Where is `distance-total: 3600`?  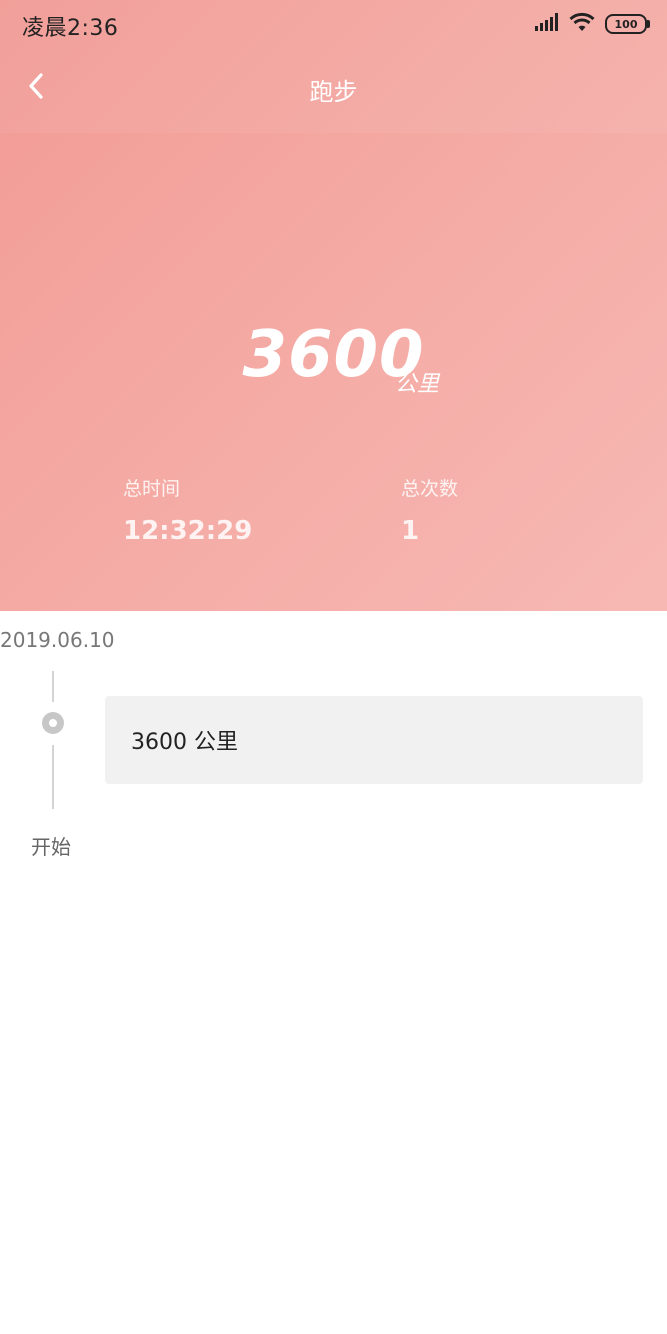
distance-total: 3600 is located at coordinates (333, 355).